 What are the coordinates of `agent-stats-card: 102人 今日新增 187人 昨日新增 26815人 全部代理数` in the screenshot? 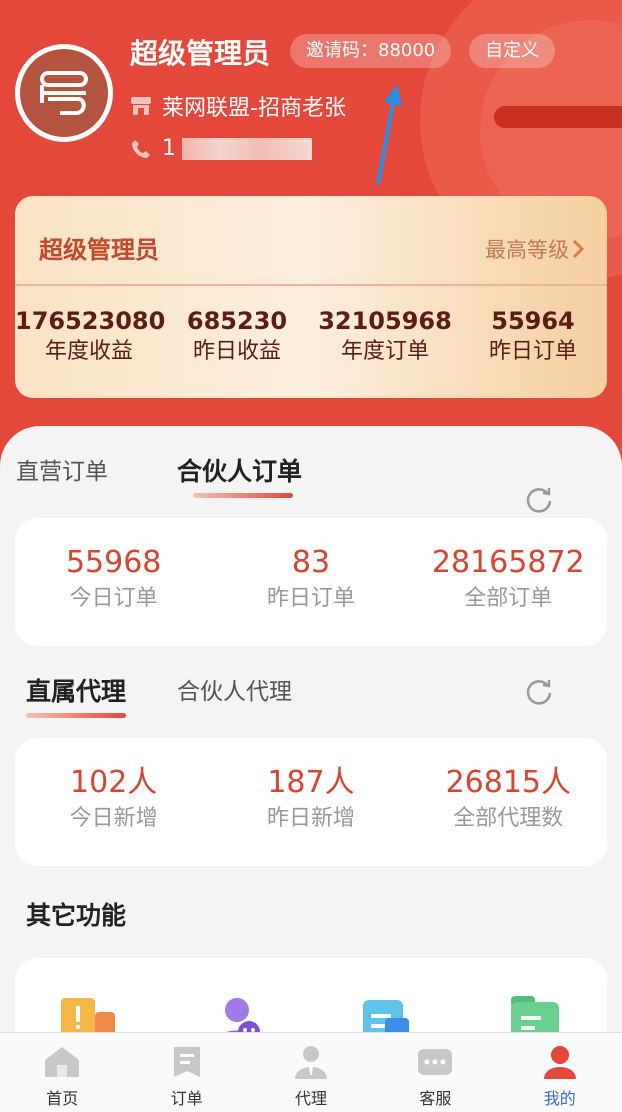 It's located at (311, 802).